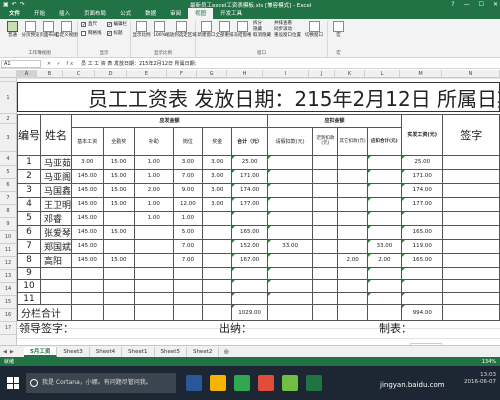 This screenshot has width=500, height=400. I want to click on cell-no: 6, so click(29, 232).